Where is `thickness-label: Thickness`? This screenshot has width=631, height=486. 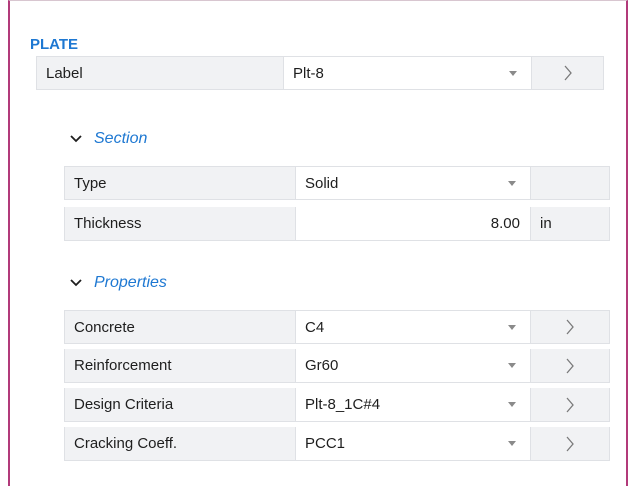 thickness-label: Thickness is located at coordinates (180, 224).